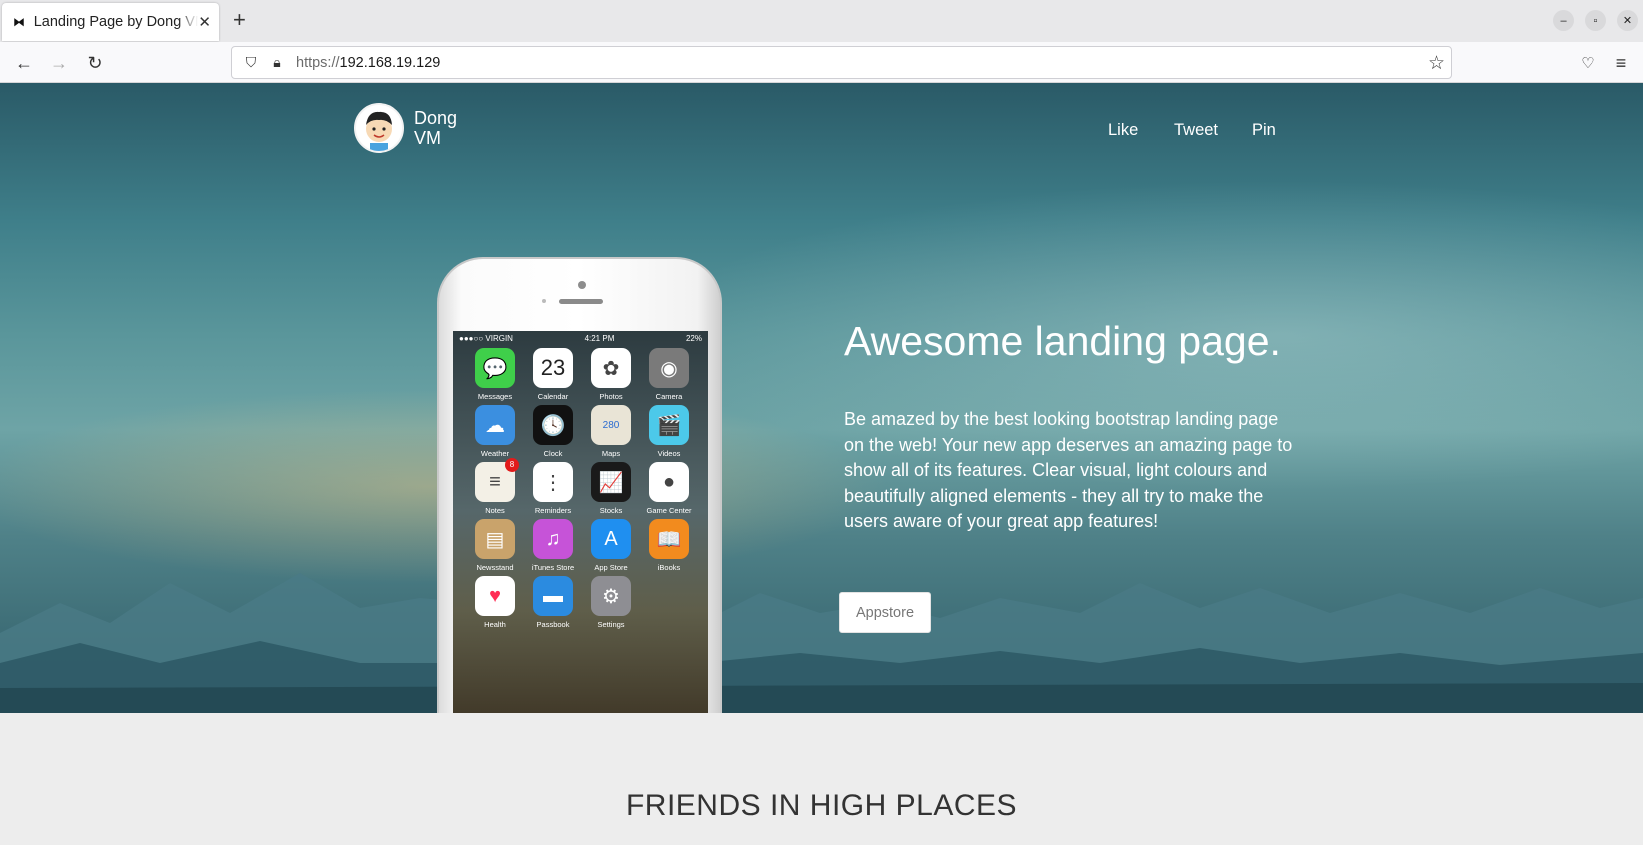  I want to click on app-glyph-15: 📖, so click(669, 539).